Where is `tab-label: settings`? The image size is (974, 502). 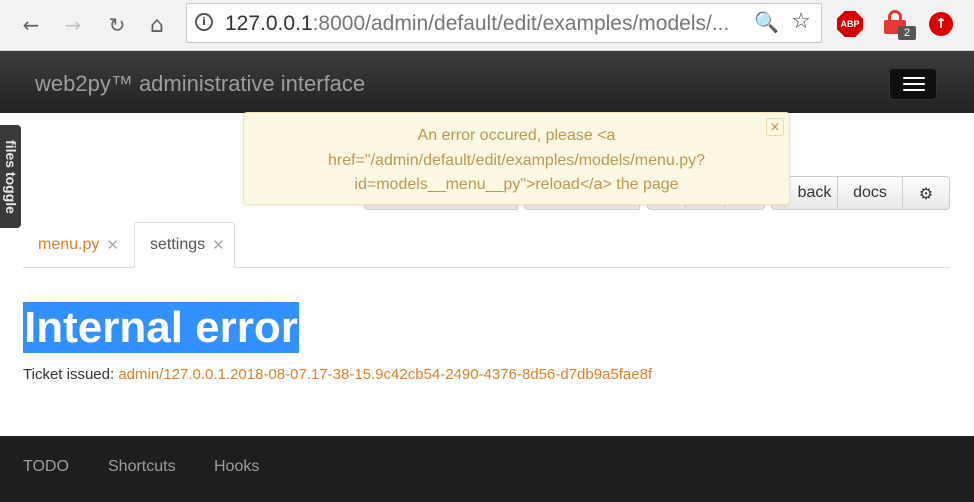 tab-label: settings is located at coordinates (177, 245).